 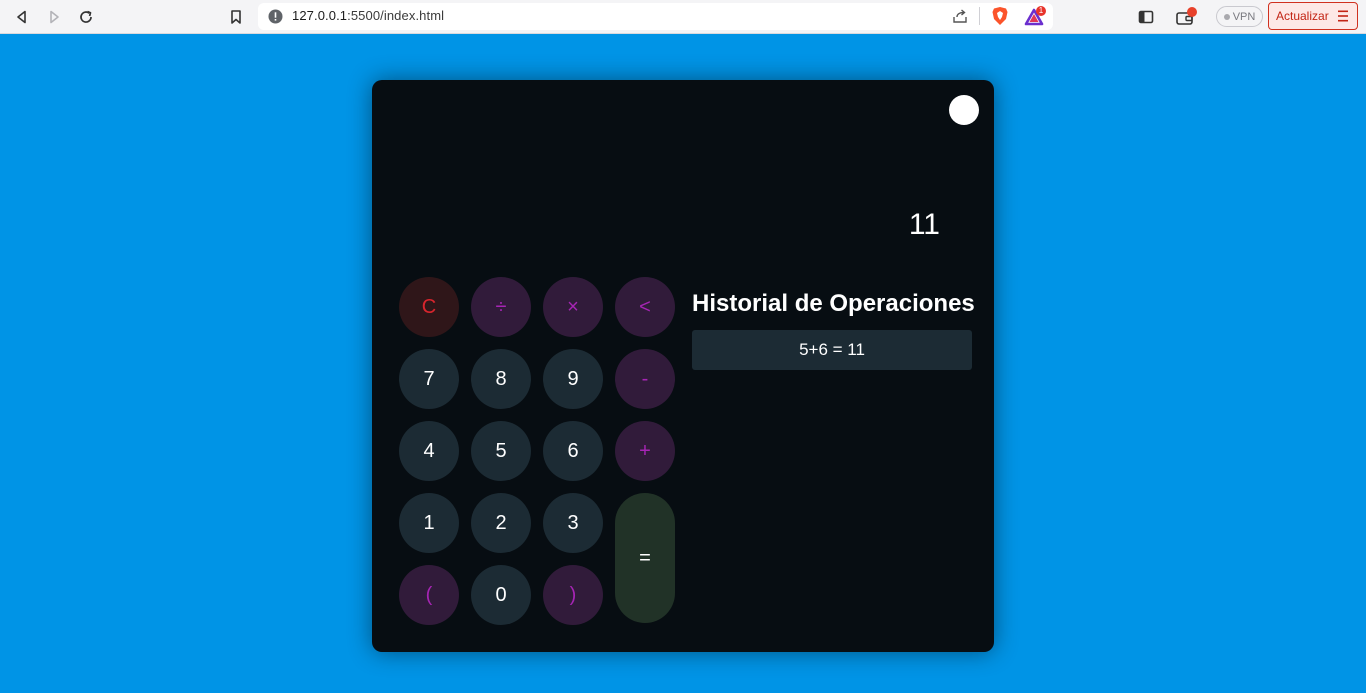 I want to click on clear-button: C, so click(x=429, y=307).